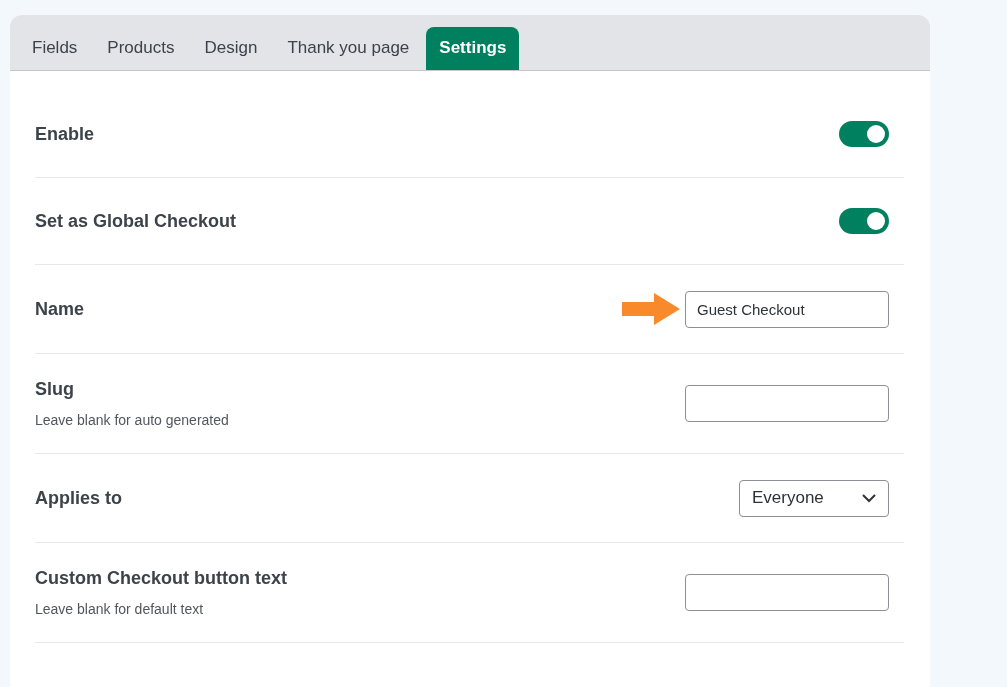  What do you see at coordinates (473, 48) in the screenshot?
I see `tab: Settings` at bounding box center [473, 48].